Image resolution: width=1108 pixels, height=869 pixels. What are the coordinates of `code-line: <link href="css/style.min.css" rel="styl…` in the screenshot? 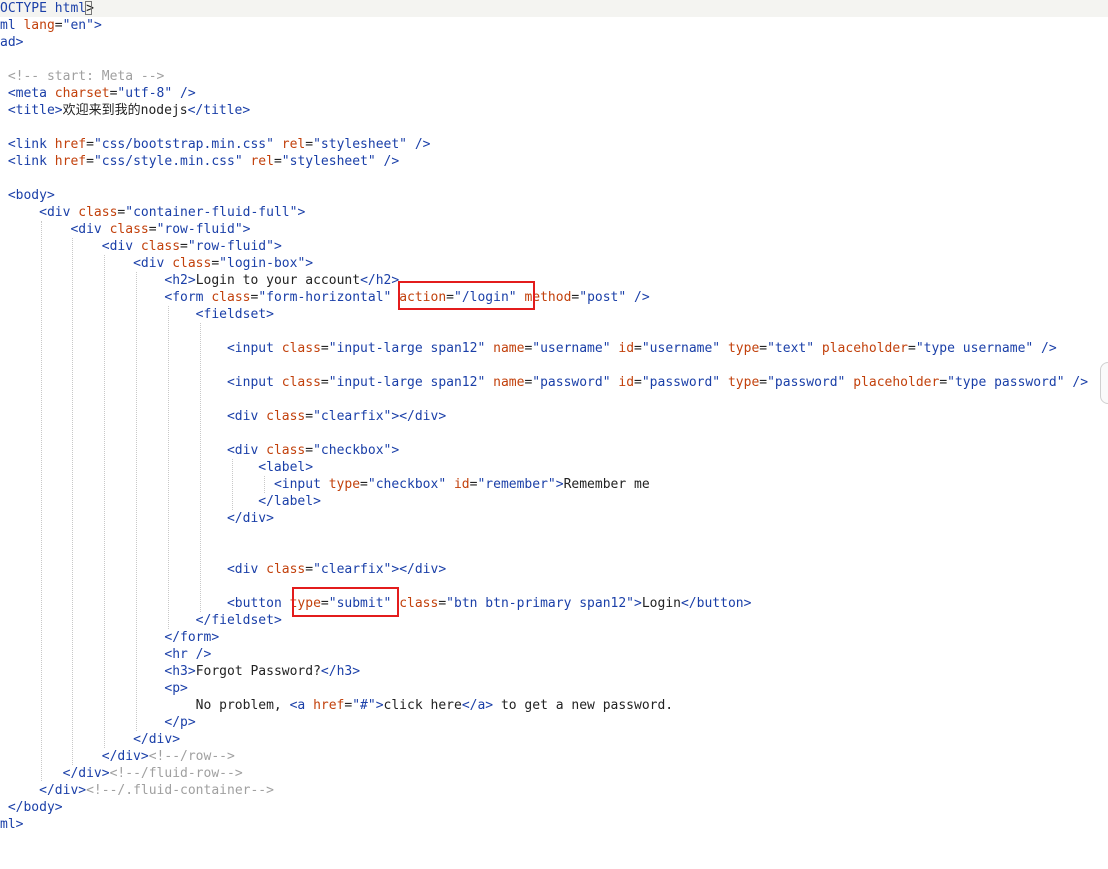 It's located at (544, 161).